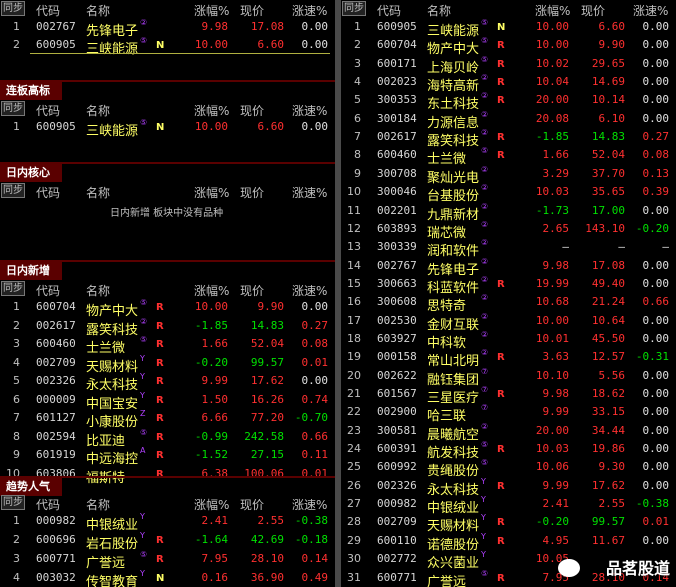  I want to click on table-row: 21 601567 三星医疗 ⑦ R 9.98 18.62 0.00, so click(508, 395).